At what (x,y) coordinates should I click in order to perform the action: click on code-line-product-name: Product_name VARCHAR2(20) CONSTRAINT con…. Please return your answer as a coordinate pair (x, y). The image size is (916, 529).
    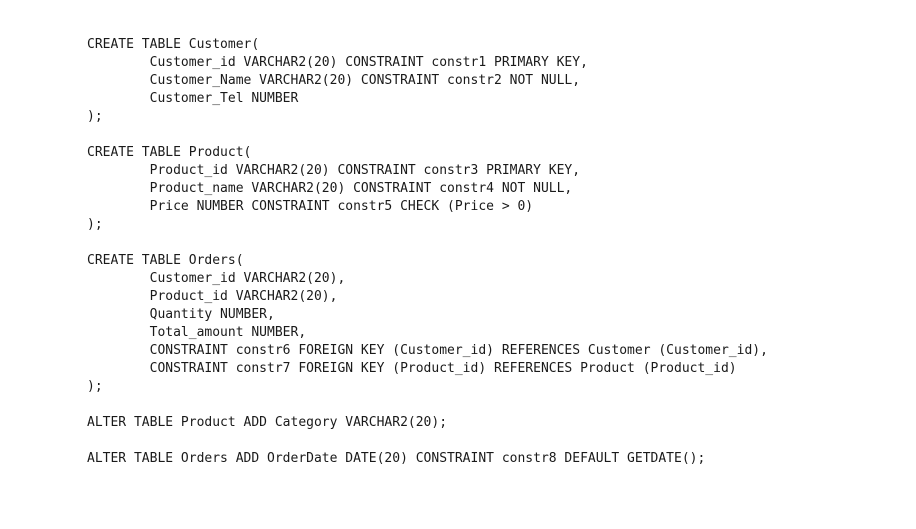
    Looking at the image, I should click on (330, 188).